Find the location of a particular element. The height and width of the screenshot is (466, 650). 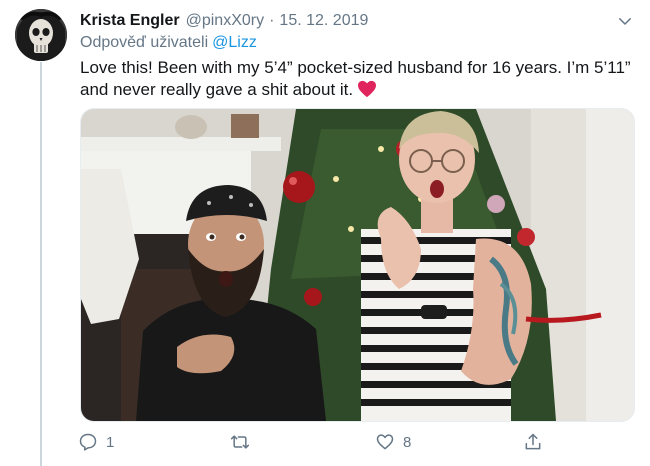

reply-context: Odpověď uživateli @Lizz is located at coordinates (168, 43).